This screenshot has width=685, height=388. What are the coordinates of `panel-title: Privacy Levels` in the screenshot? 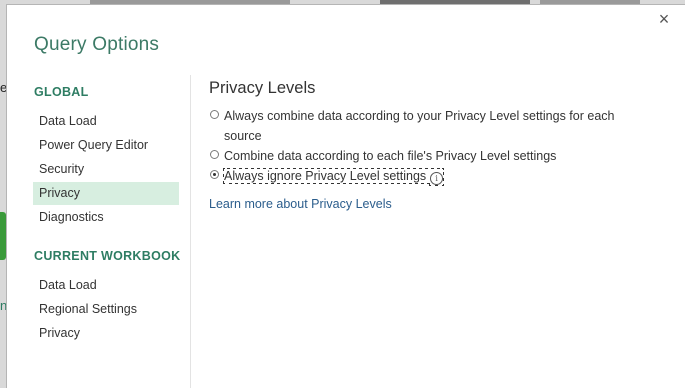 It's located at (262, 88).